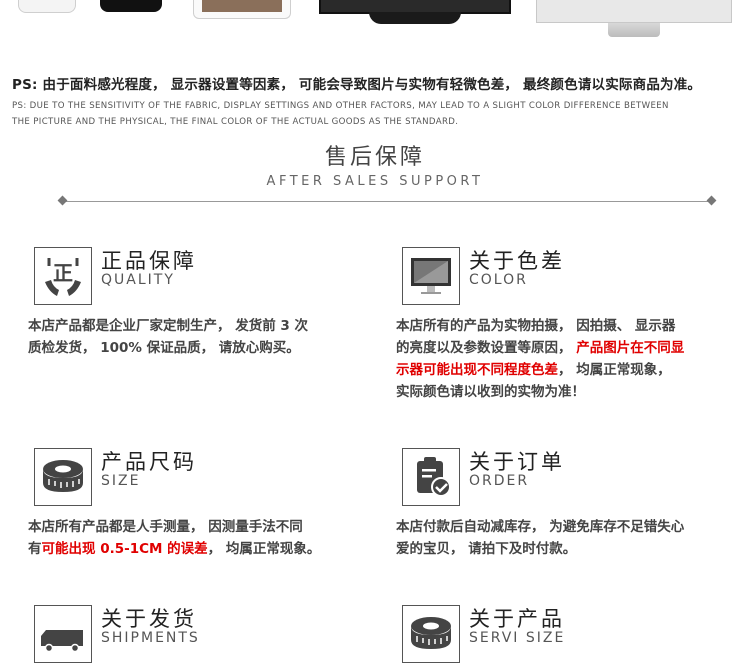 The width and height of the screenshot is (750, 663). I want to click on feature-title: 正品保障, so click(149, 261).